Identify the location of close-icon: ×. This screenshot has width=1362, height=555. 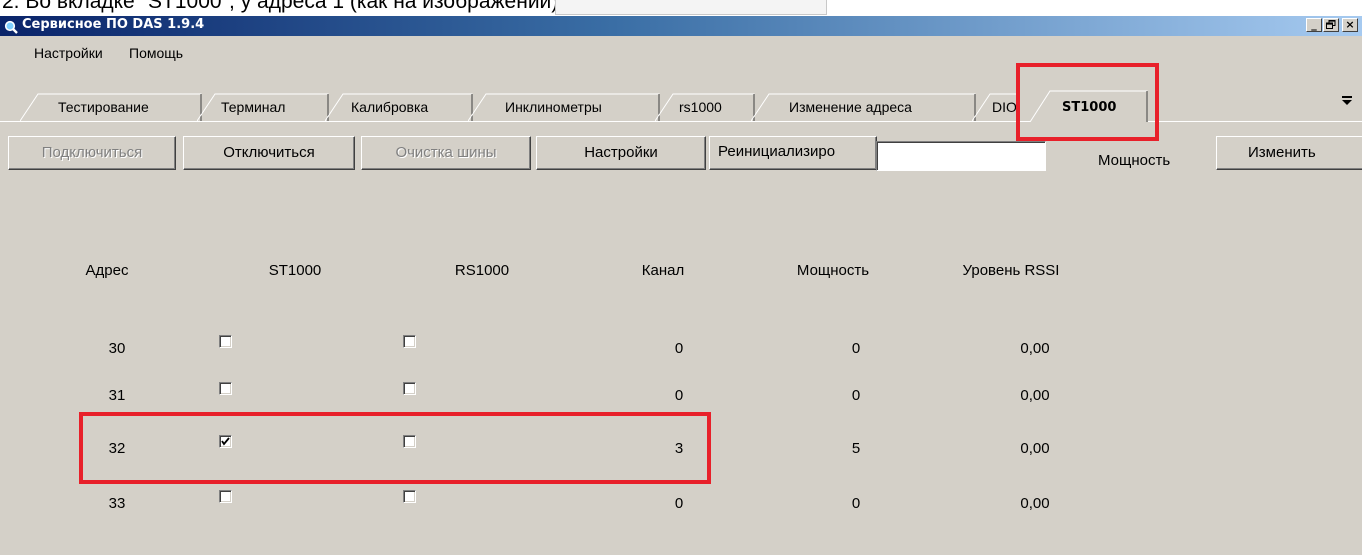
(1350, 24).